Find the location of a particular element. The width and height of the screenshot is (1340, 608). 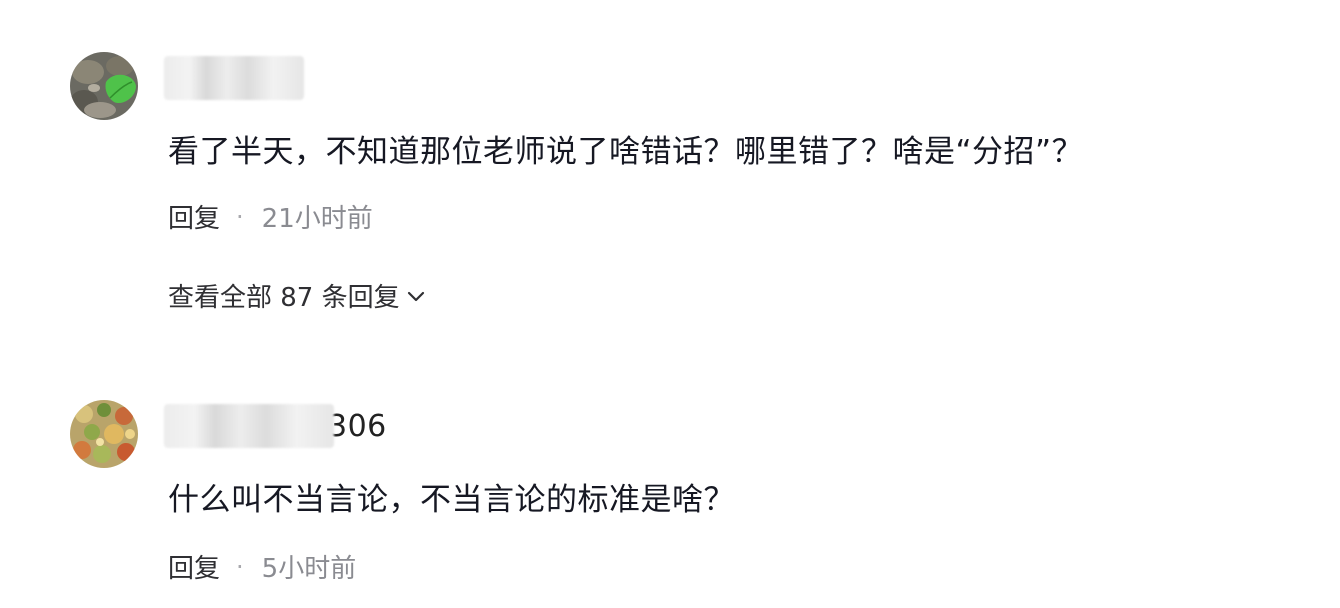

timestamp: 21小时前 is located at coordinates (317, 219).